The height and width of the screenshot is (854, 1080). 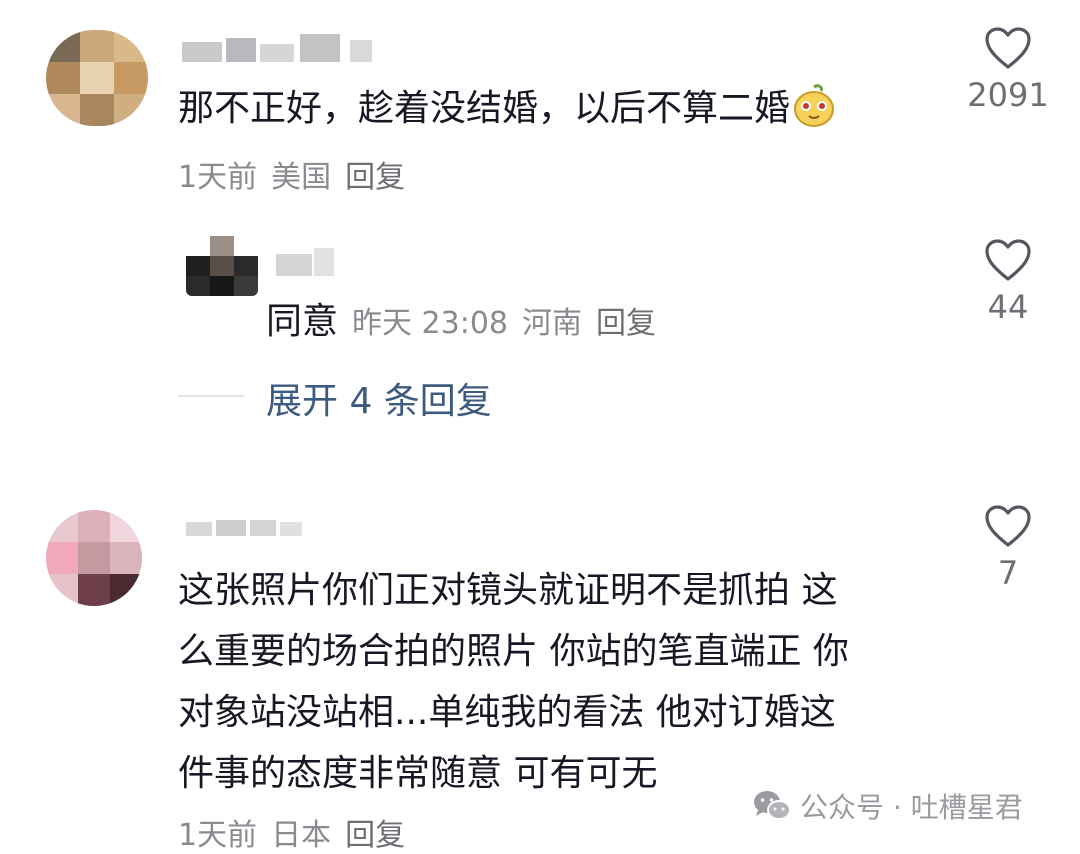 I want to click on expand-divider, so click(x=211, y=396).